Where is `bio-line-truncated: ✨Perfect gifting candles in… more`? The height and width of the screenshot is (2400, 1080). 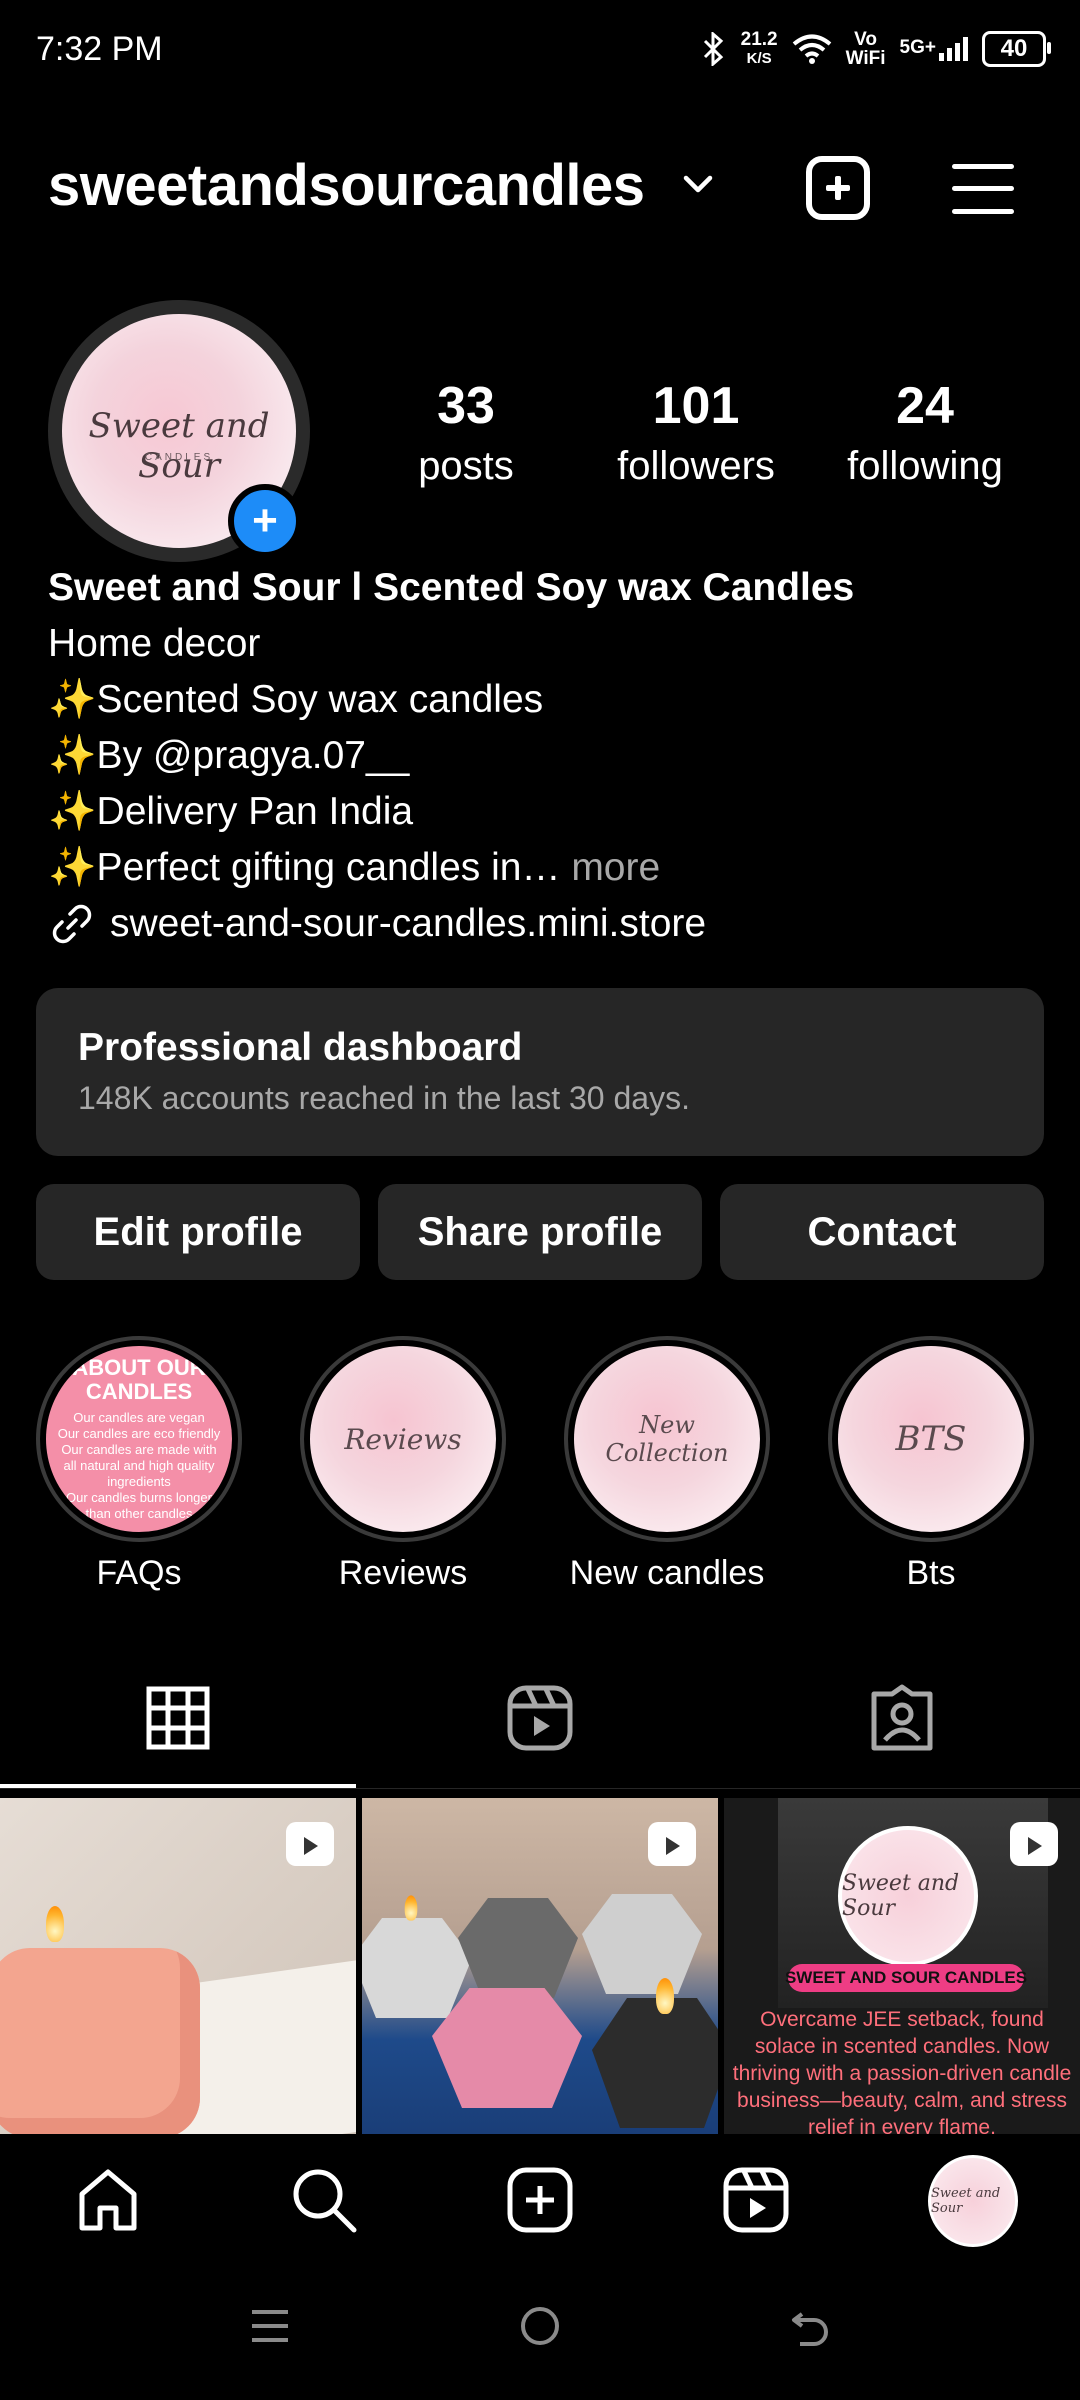
bio-line-truncated: ✨Perfect gifting candles in… more is located at coordinates (354, 867).